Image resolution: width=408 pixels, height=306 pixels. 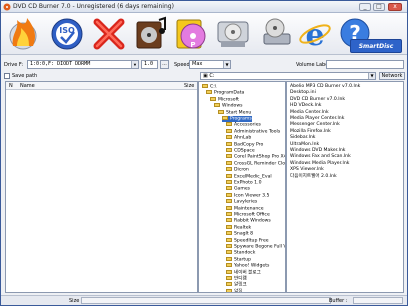 What do you see at coordinates (378, 300) in the screenshot?
I see `buffer-progress` at bounding box center [378, 300].